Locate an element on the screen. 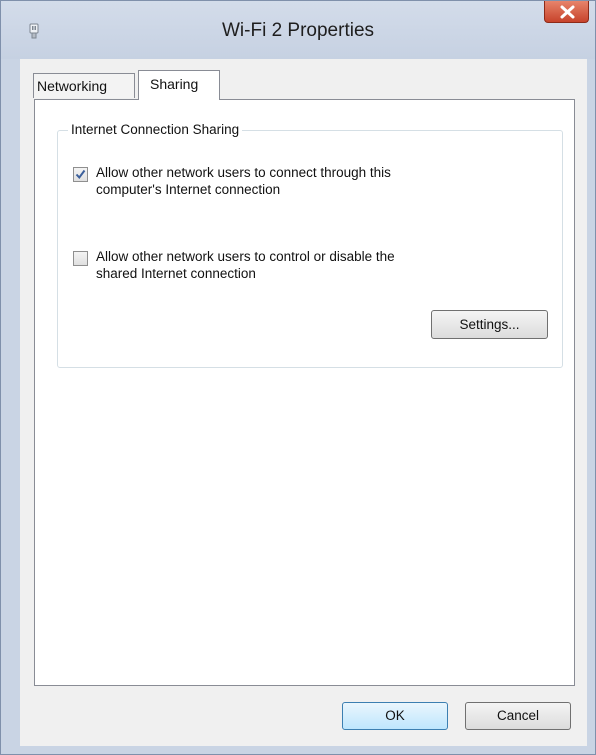 This screenshot has height=755, width=596. close-button is located at coordinates (566, 12).